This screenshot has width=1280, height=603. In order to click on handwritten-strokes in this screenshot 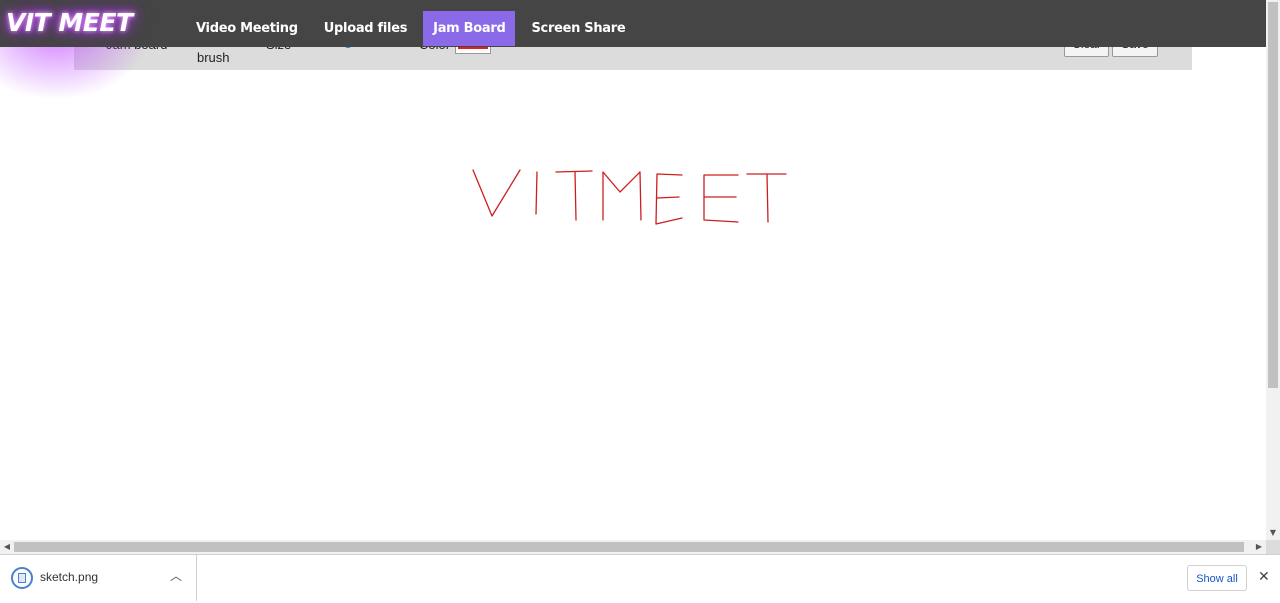, I will do `click(629, 197)`.